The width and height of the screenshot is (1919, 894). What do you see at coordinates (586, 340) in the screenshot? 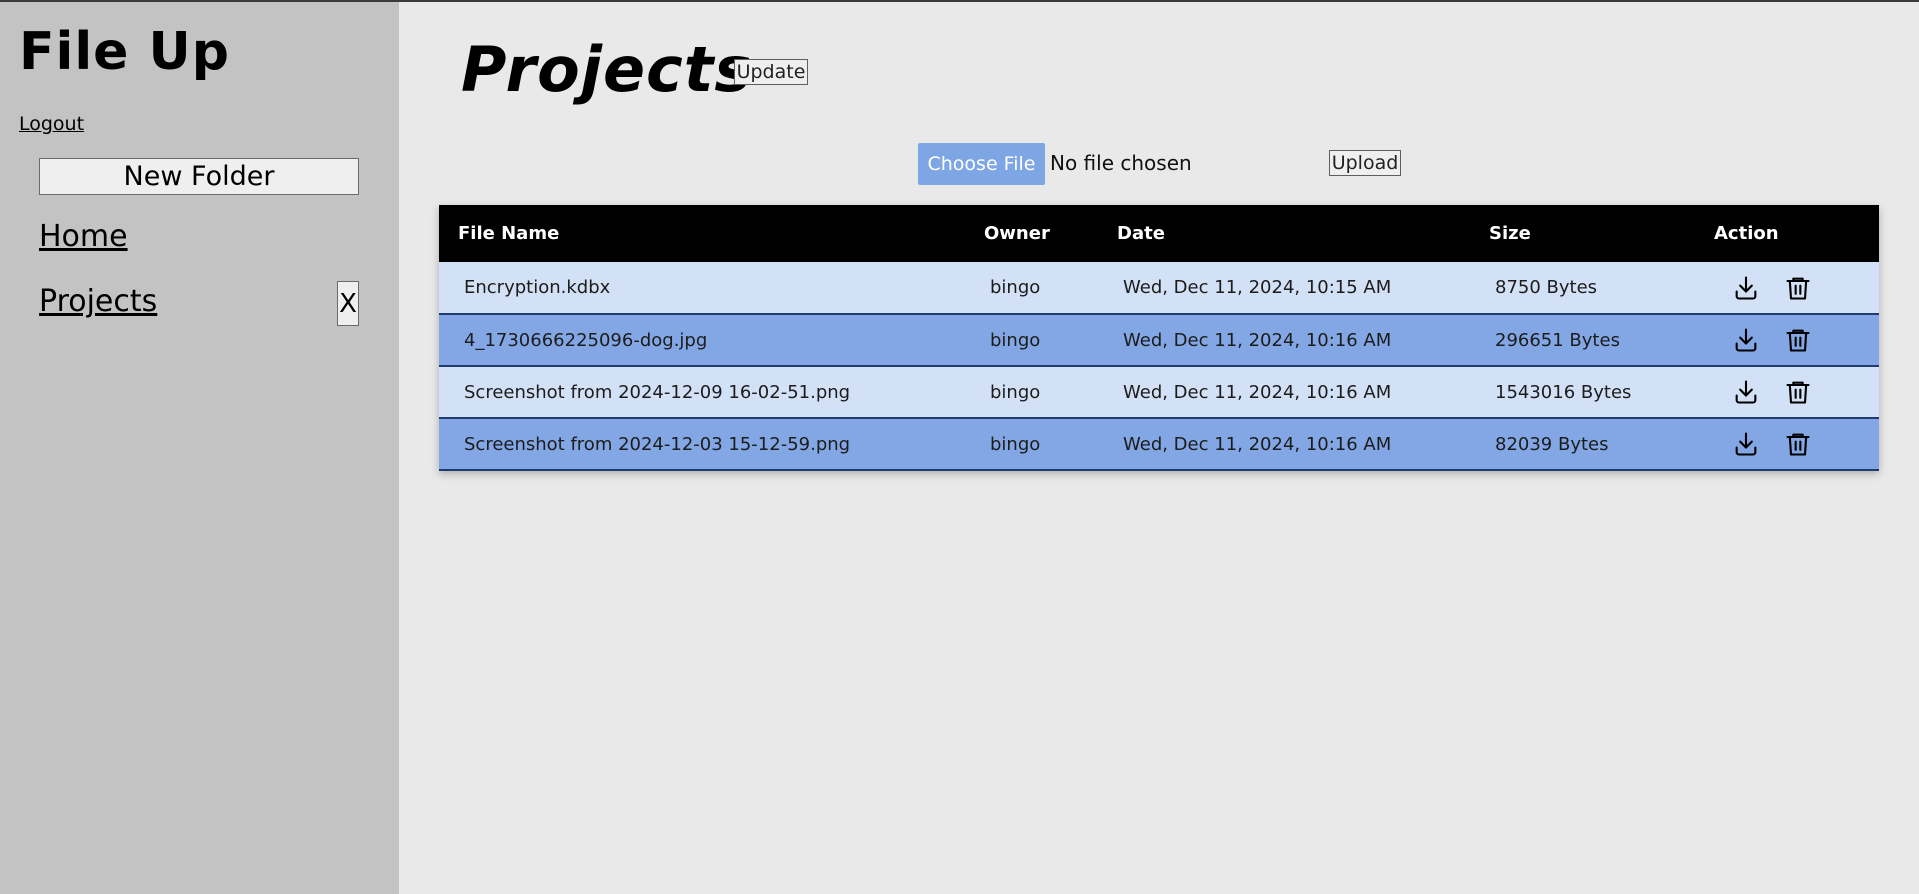
I see `file-name-cell: 4_1730666225096-dog.jpg` at bounding box center [586, 340].